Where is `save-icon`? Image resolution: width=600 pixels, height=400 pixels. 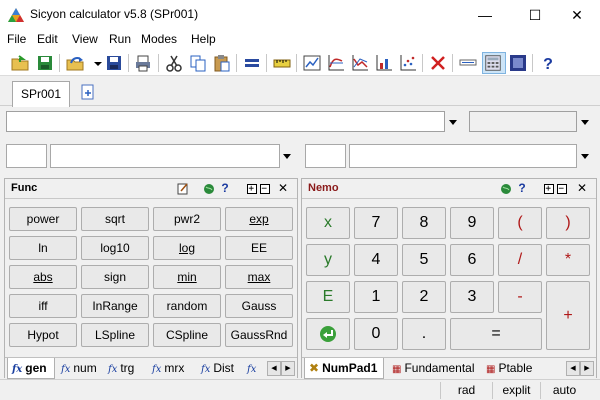 save-icon is located at coordinates (45, 63).